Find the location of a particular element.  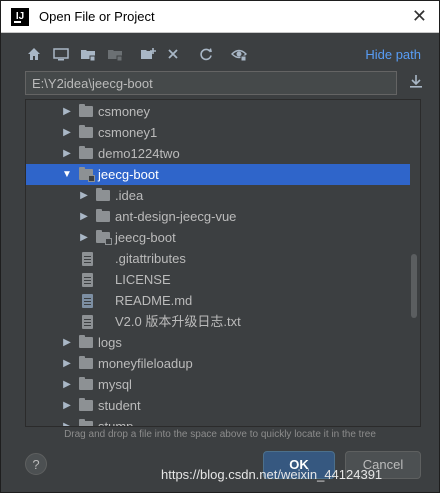

project-folder-icon is located at coordinates (88, 54).